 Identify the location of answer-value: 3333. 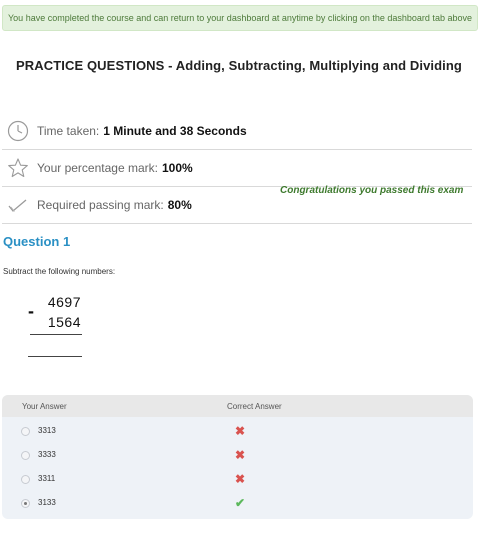
(47, 454).